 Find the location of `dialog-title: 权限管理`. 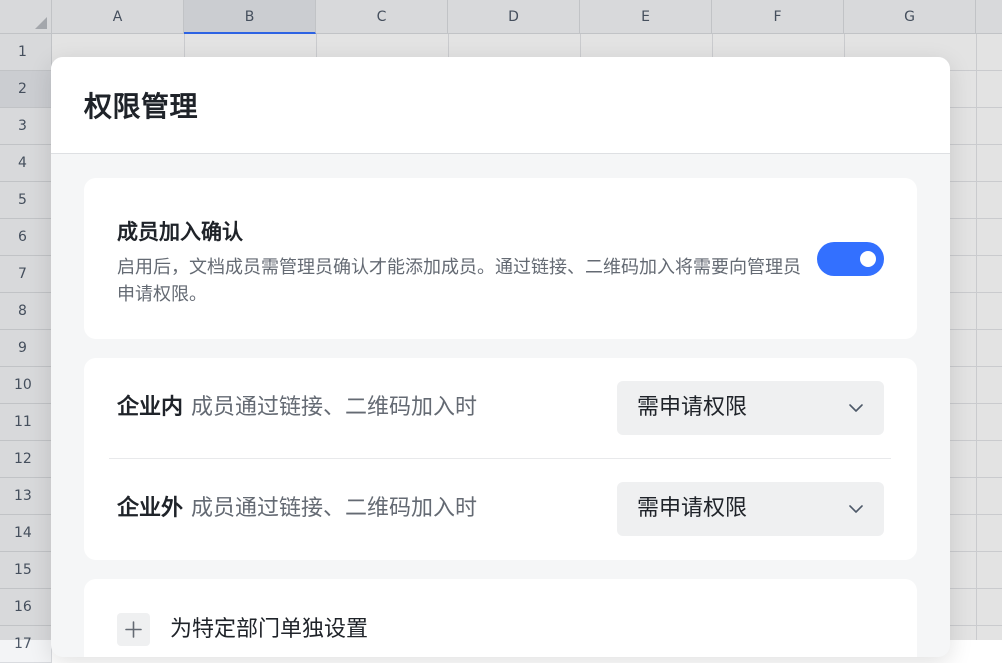

dialog-title: 权限管理 is located at coordinates (141, 106).